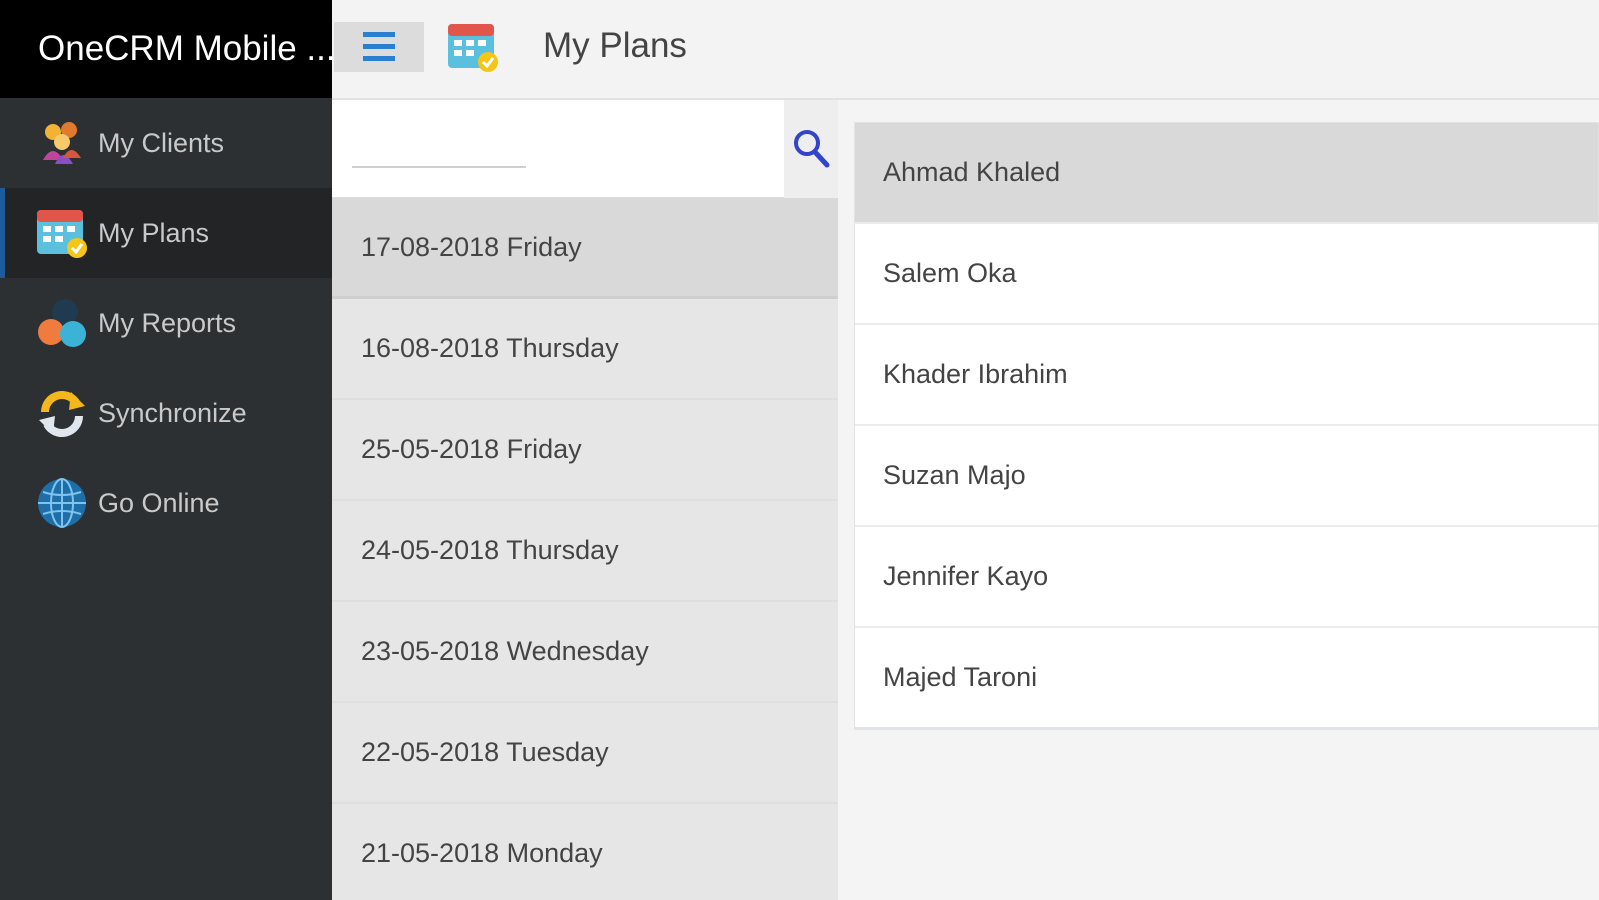 The width and height of the screenshot is (1599, 900). I want to click on sidebar-item-label: My Reports, so click(167, 322).